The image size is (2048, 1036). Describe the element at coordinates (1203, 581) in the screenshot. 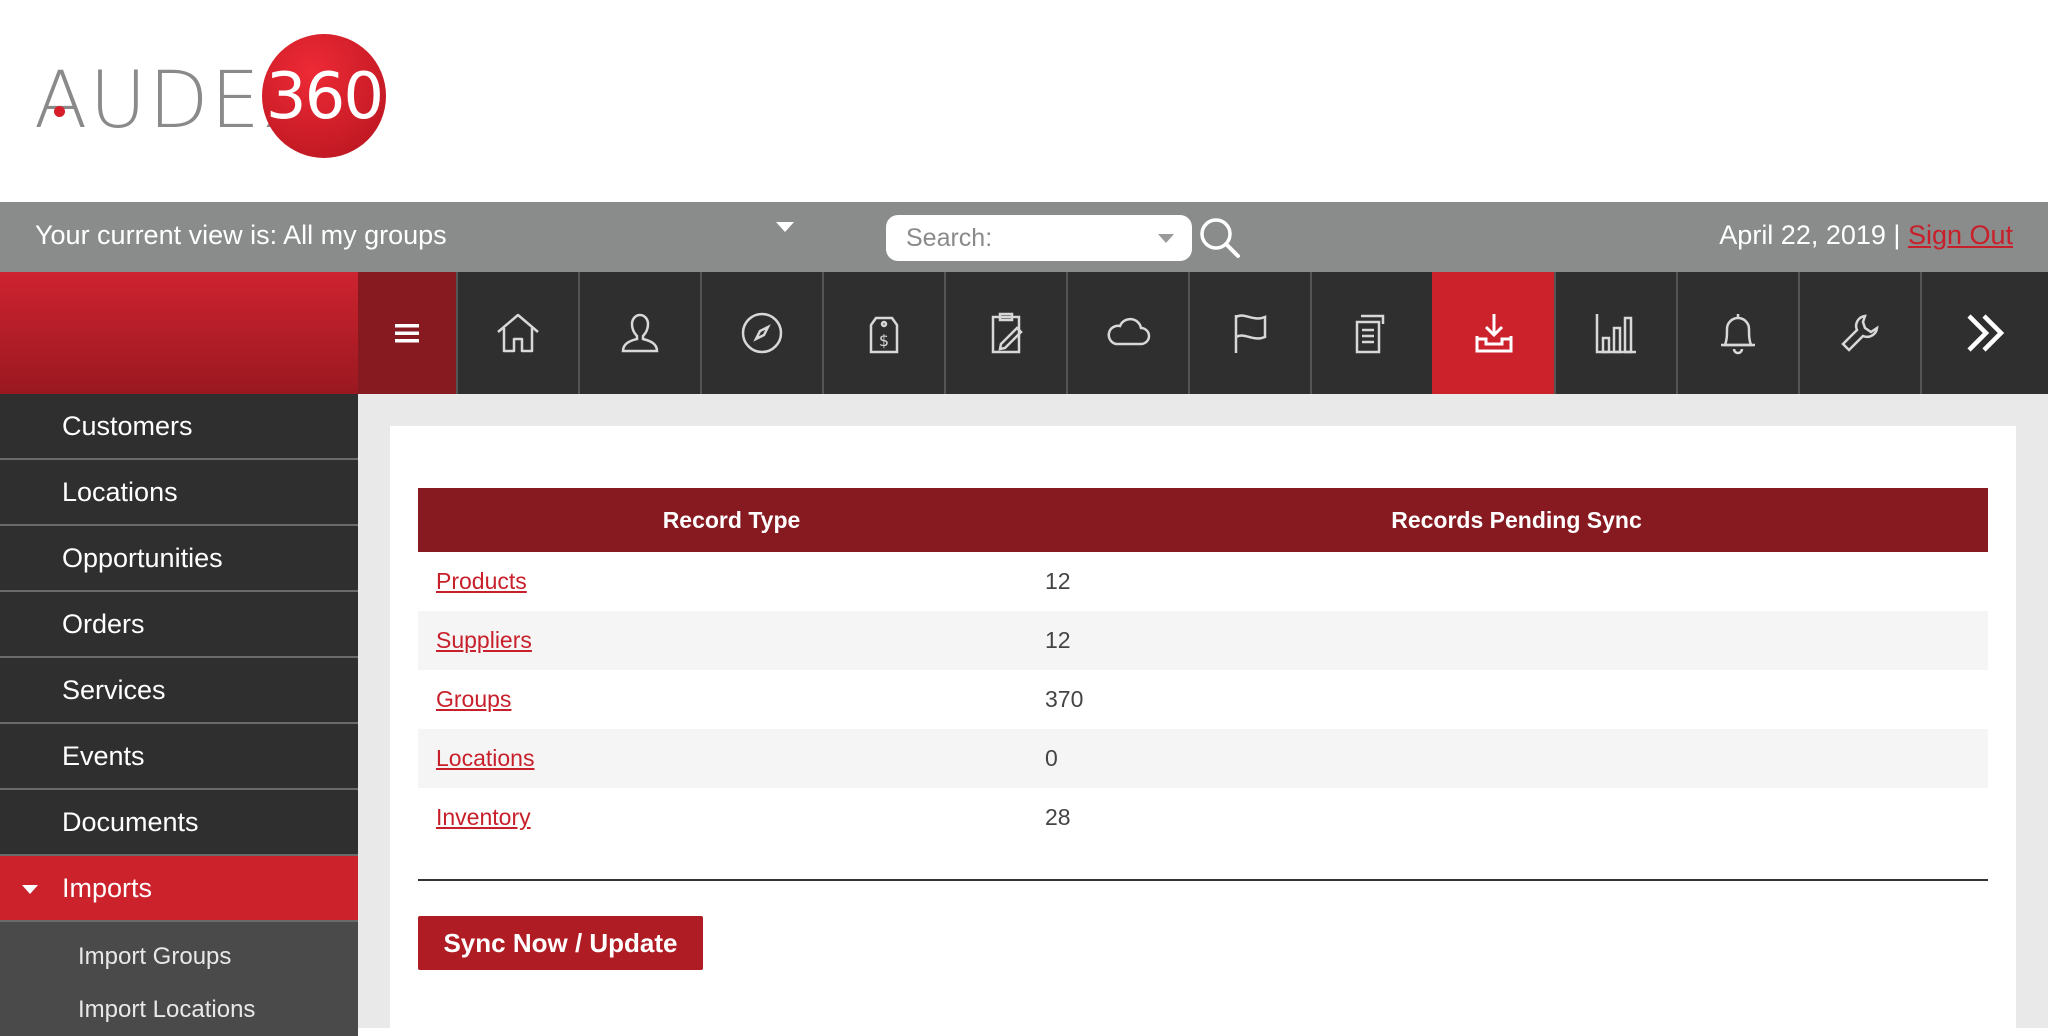

I see `table-row: Products 12` at that location.